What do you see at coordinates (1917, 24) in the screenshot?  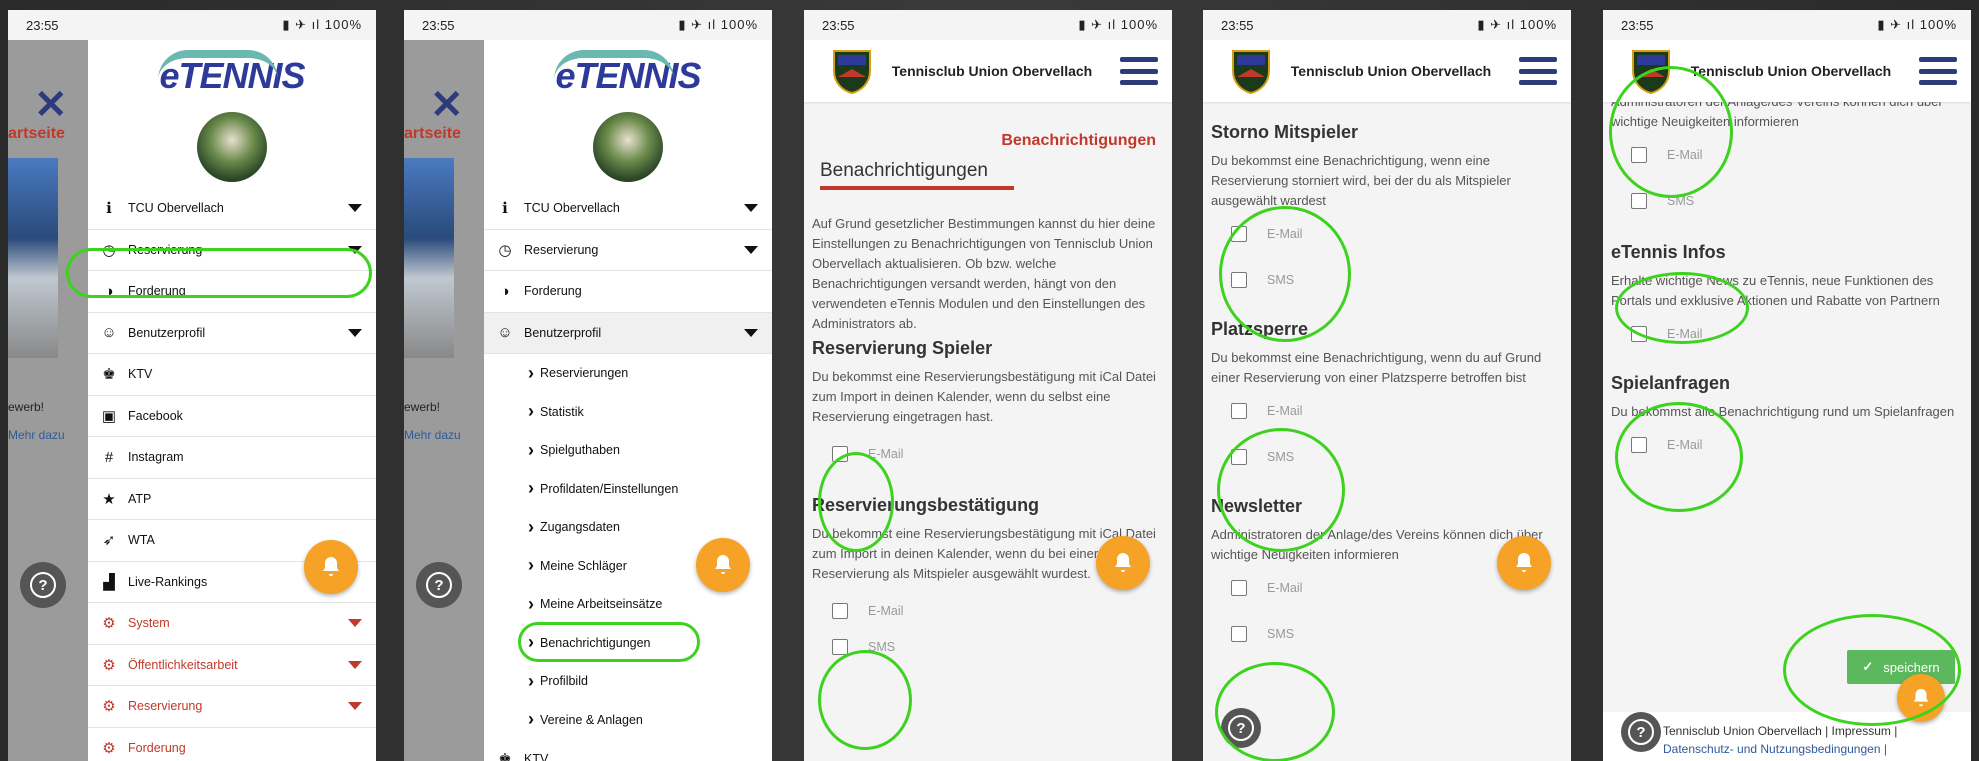 I see `status-icons: ▮ ✈ ıl 100%` at bounding box center [1917, 24].